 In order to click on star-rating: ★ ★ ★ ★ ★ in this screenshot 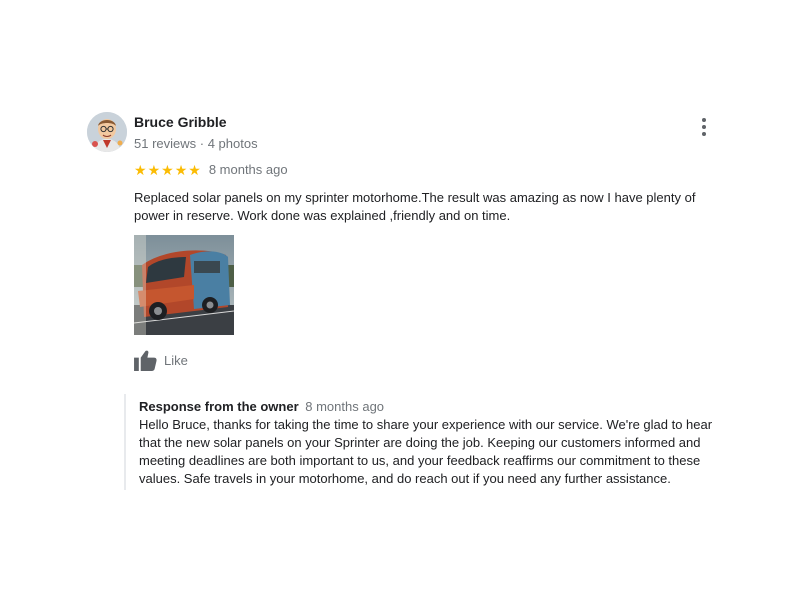, I will do `click(167, 170)`.